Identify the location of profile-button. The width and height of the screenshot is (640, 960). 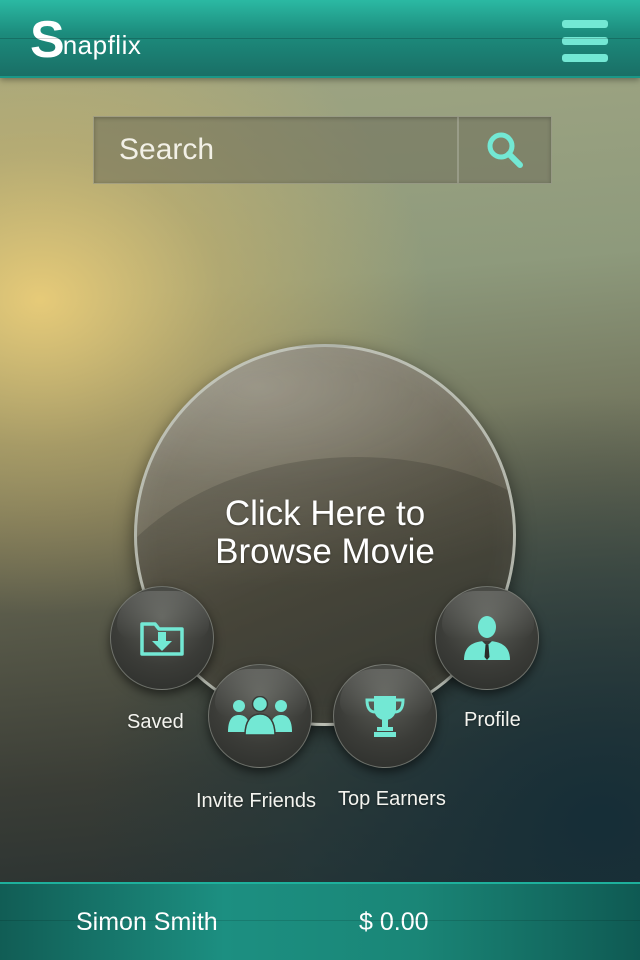
(487, 638).